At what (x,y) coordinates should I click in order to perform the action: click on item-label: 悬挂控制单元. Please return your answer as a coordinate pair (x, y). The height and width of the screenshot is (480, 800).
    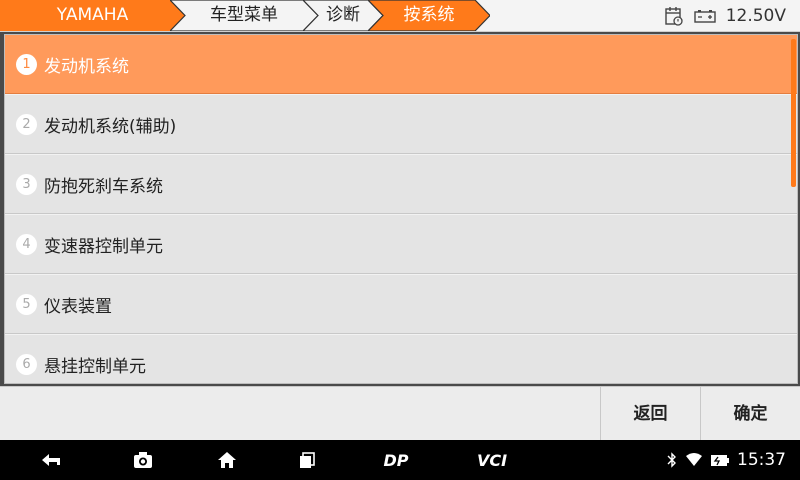
    Looking at the image, I should click on (95, 366).